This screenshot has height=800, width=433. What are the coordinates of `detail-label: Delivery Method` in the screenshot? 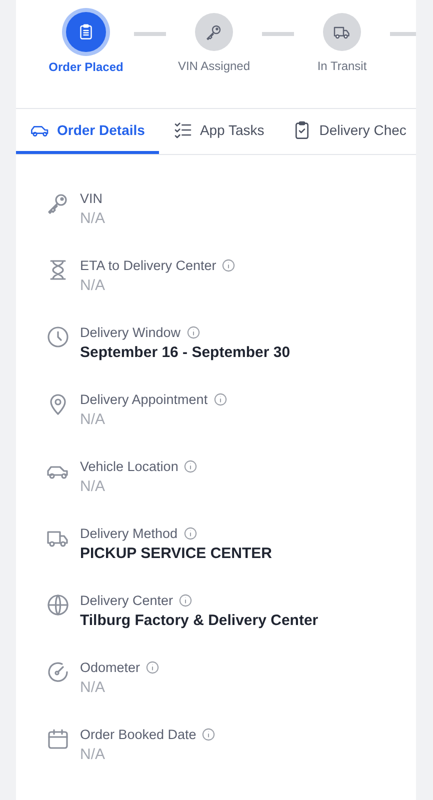 It's located at (129, 533).